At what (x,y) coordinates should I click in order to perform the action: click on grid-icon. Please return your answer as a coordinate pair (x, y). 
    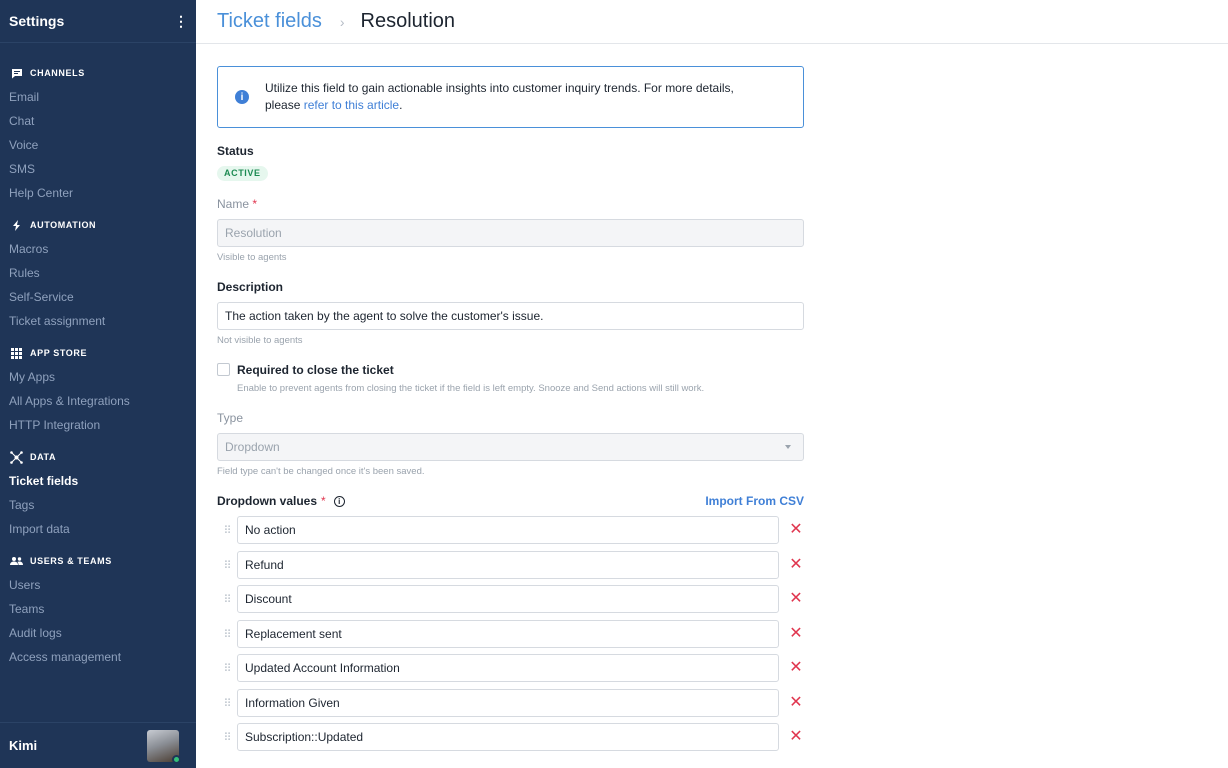
    Looking at the image, I should click on (16, 353).